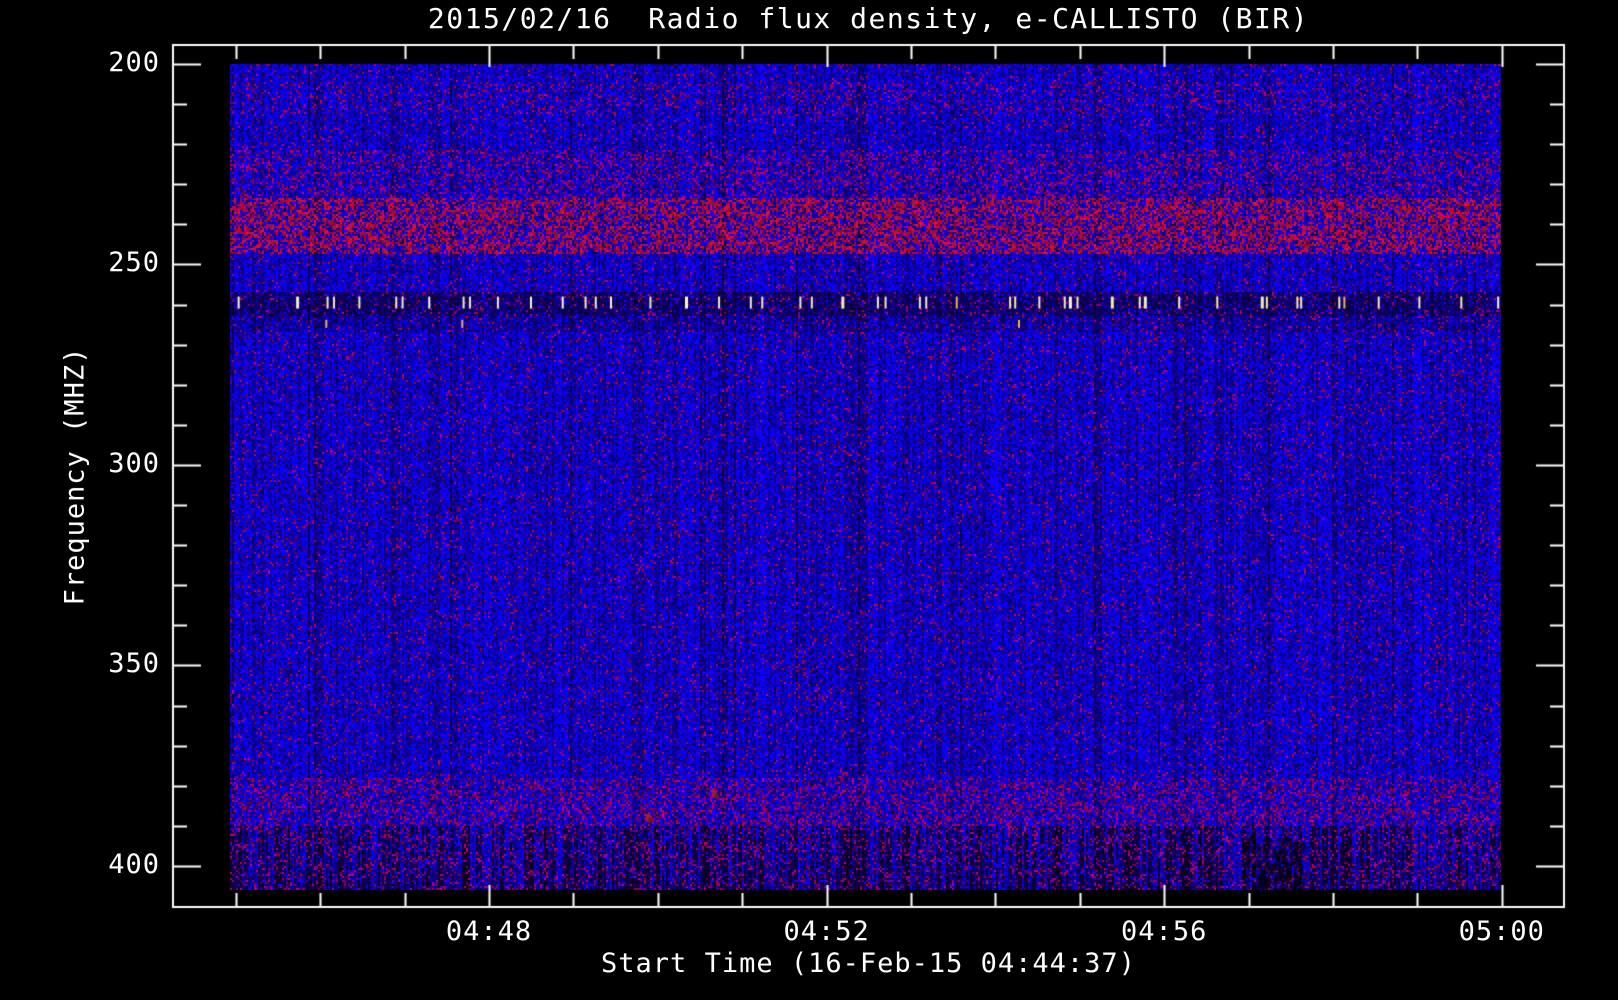  Describe the element at coordinates (826, 931) in the screenshot. I see `x-tick-label: 04:52` at that location.